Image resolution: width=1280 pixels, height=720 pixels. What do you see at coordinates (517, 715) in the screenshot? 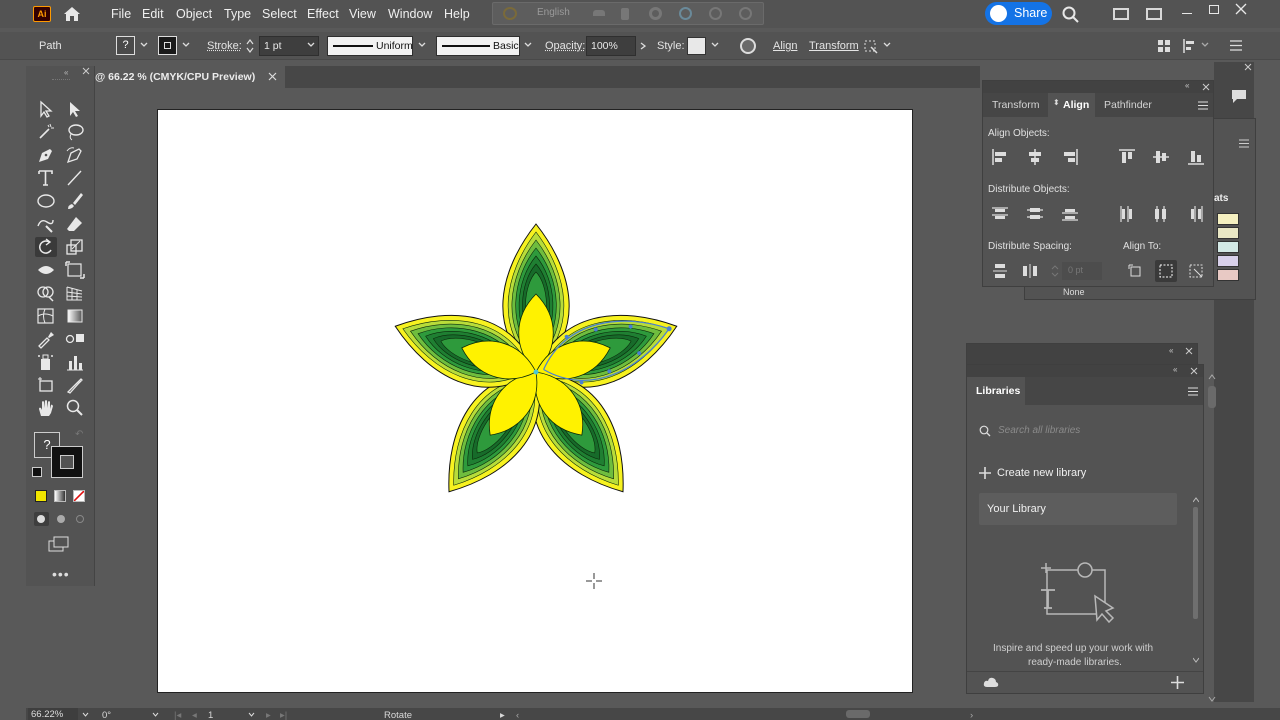
I see `hscroll-left-icon: ‹` at bounding box center [517, 715].